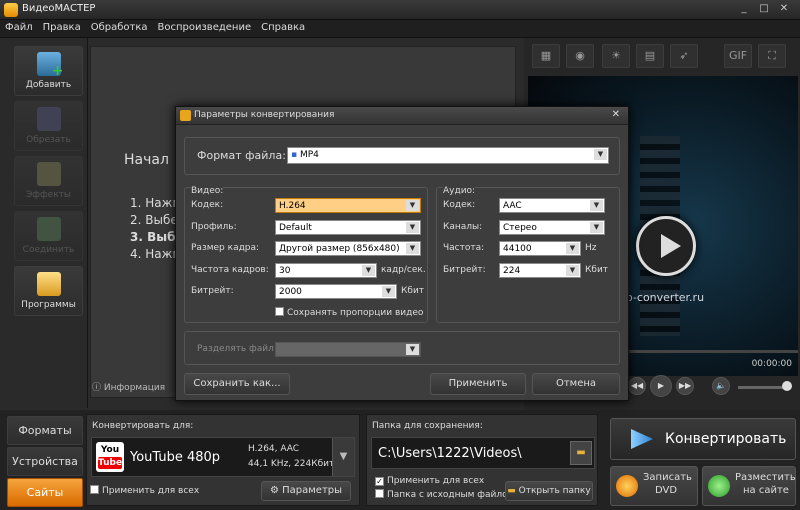  I want to click on fullscreen-icon: ⛶, so click(772, 56).